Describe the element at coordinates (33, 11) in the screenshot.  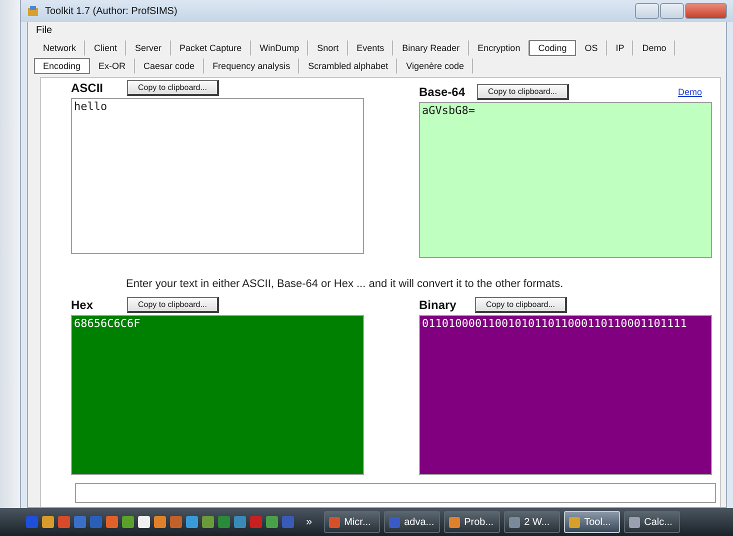
I see `app-icon` at that location.